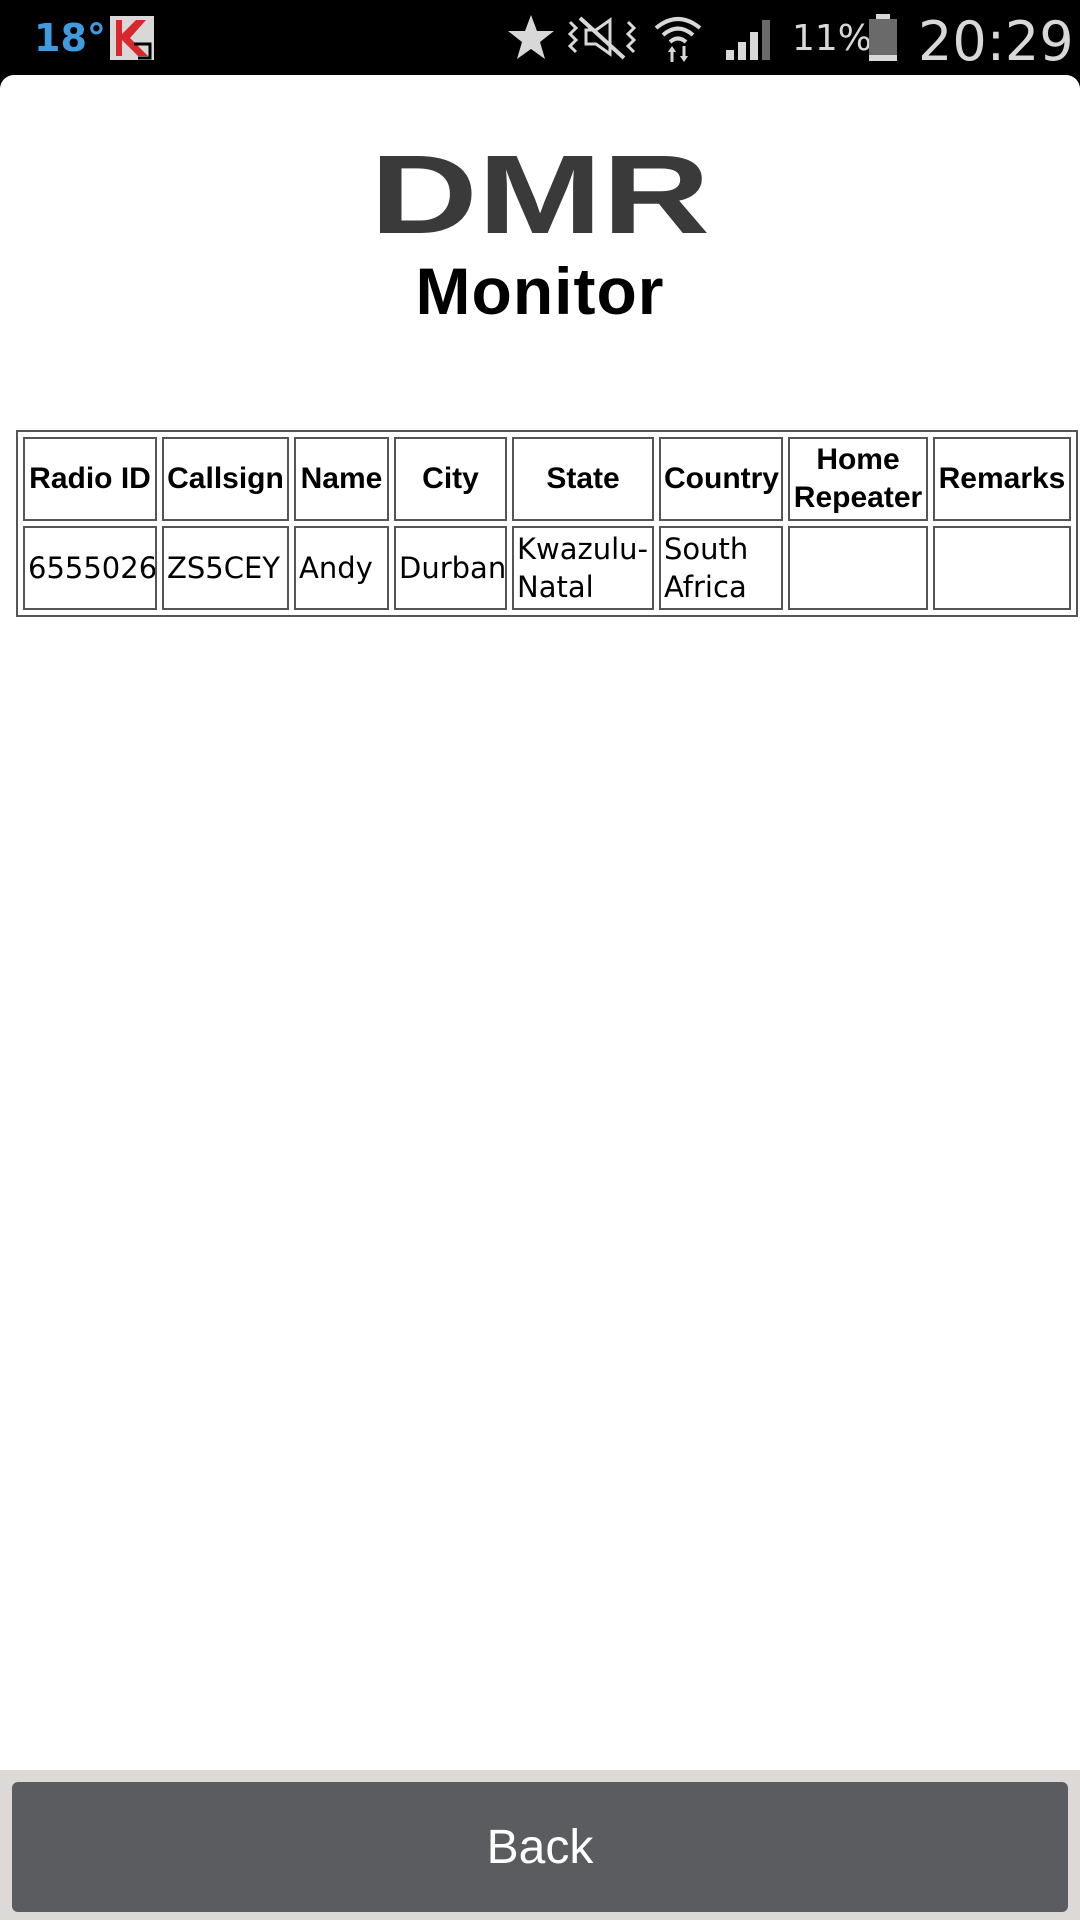  What do you see at coordinates (748, 40) in the screenshot?
I see `signal-icon` at bounding box center [748, 40].